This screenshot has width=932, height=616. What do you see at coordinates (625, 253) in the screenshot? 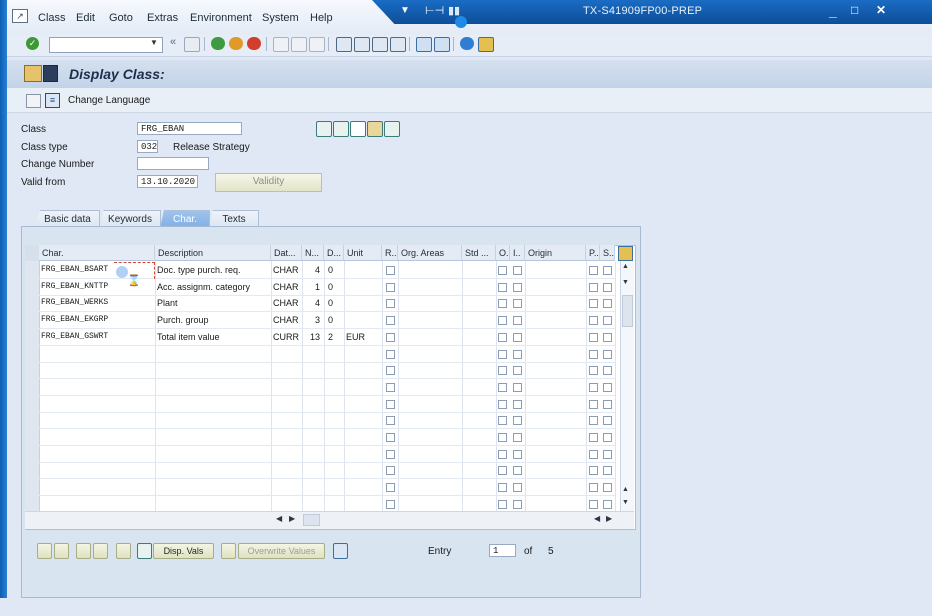
I see `column-settings-icon` at bounding box center [625, 253].